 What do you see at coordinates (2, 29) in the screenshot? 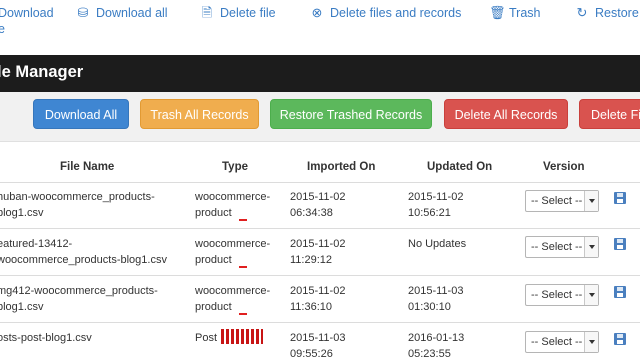
I see `download-link-wrap: e` at bounding box center [2, 29].